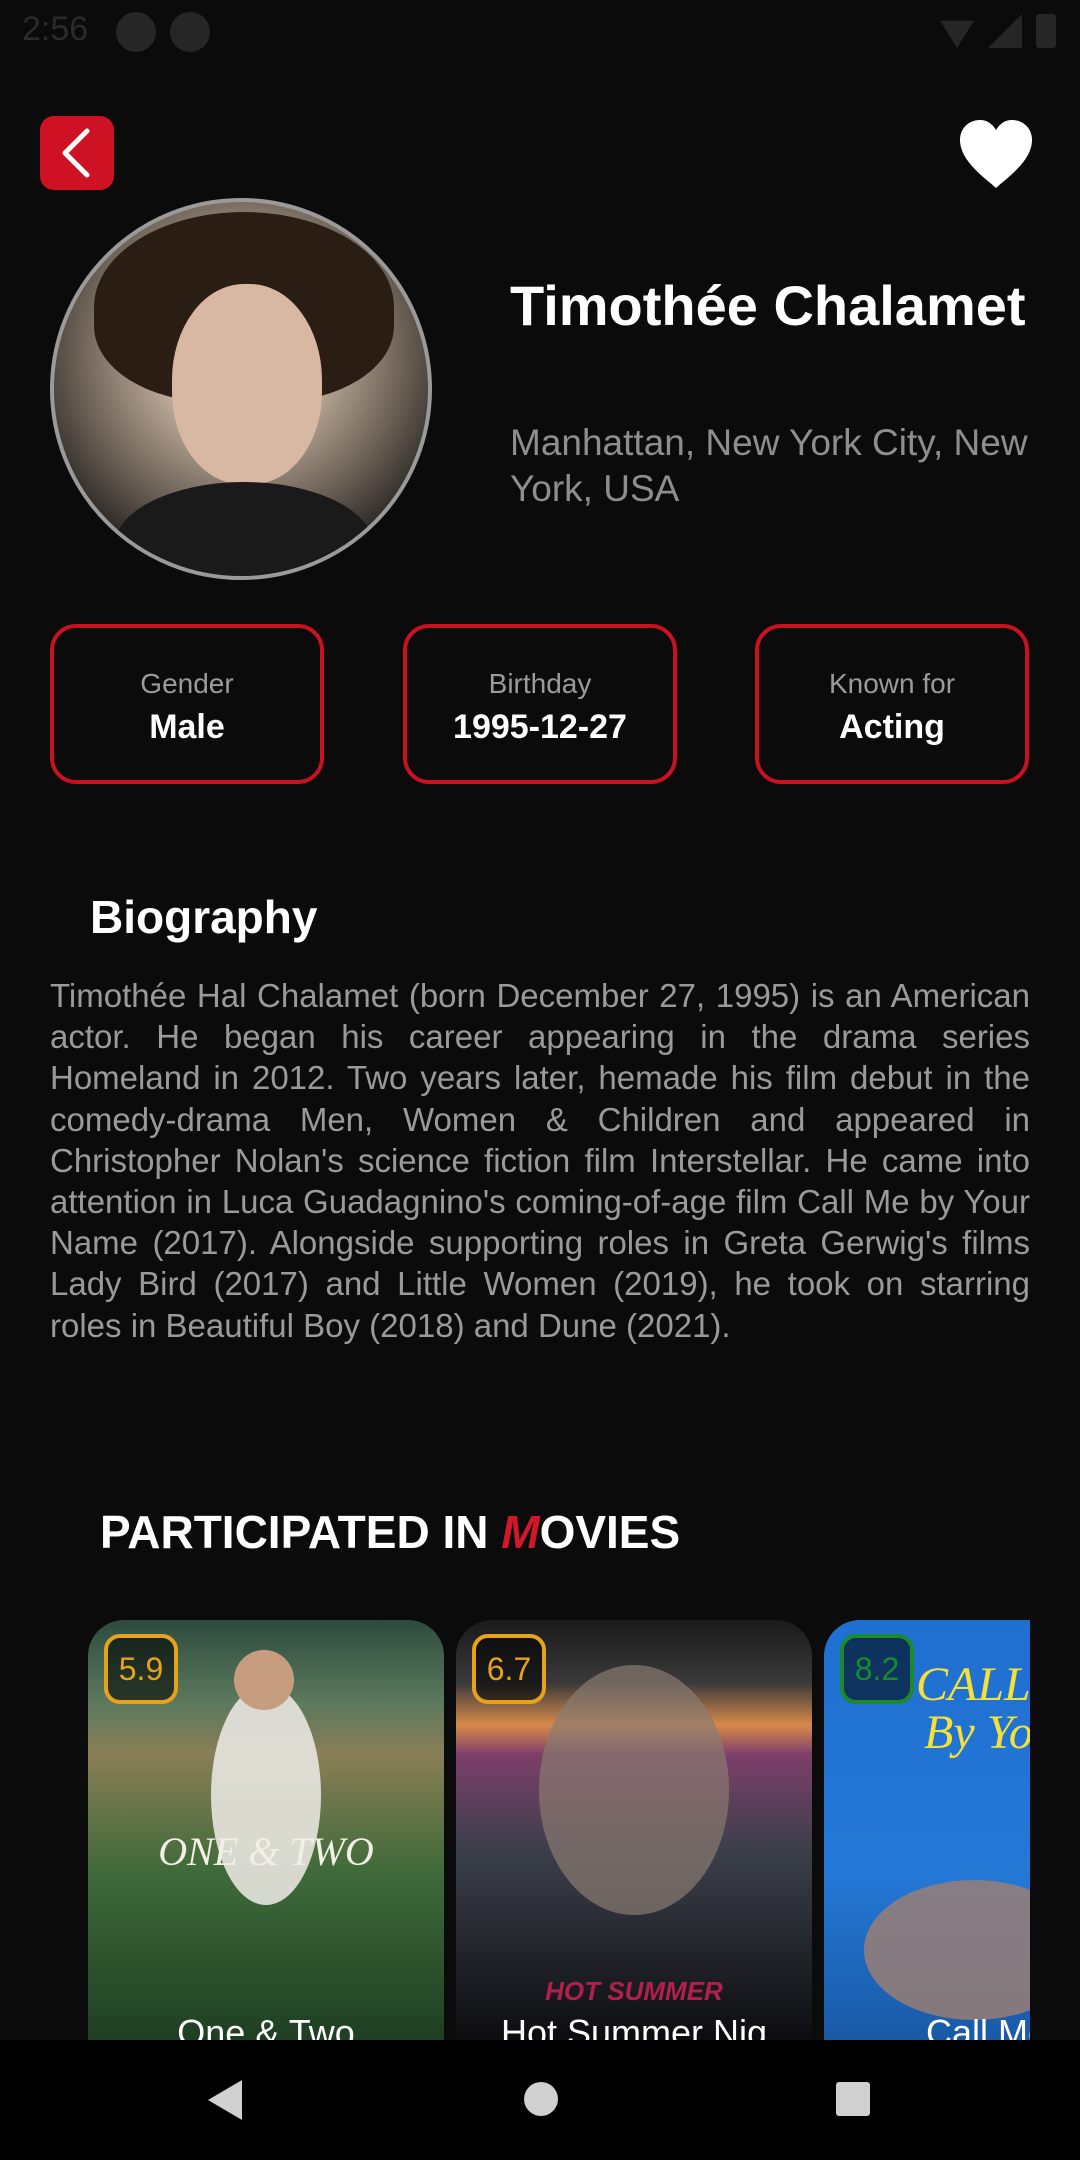 The width and height of the screenshot is (1080, 2160). Describe the element at coordinates (892, 704) in the screenshot. I see `info-card-known-for: Known for Acting` at that location.